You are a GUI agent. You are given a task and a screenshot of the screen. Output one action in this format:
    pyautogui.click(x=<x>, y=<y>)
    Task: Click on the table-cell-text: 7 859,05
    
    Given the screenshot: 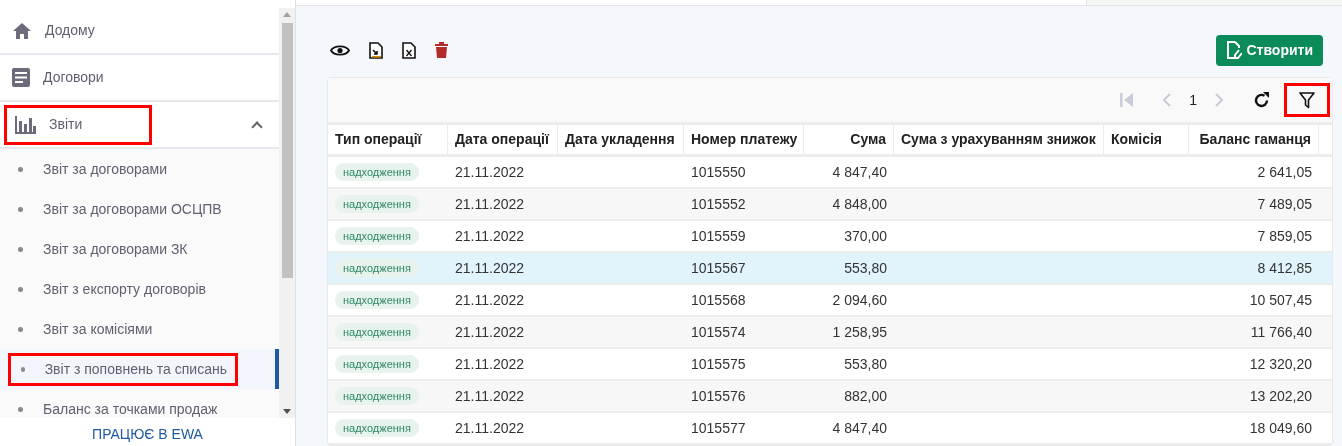 What is the action you would take?
    pyautogui.click(x=1284, y=236)
    